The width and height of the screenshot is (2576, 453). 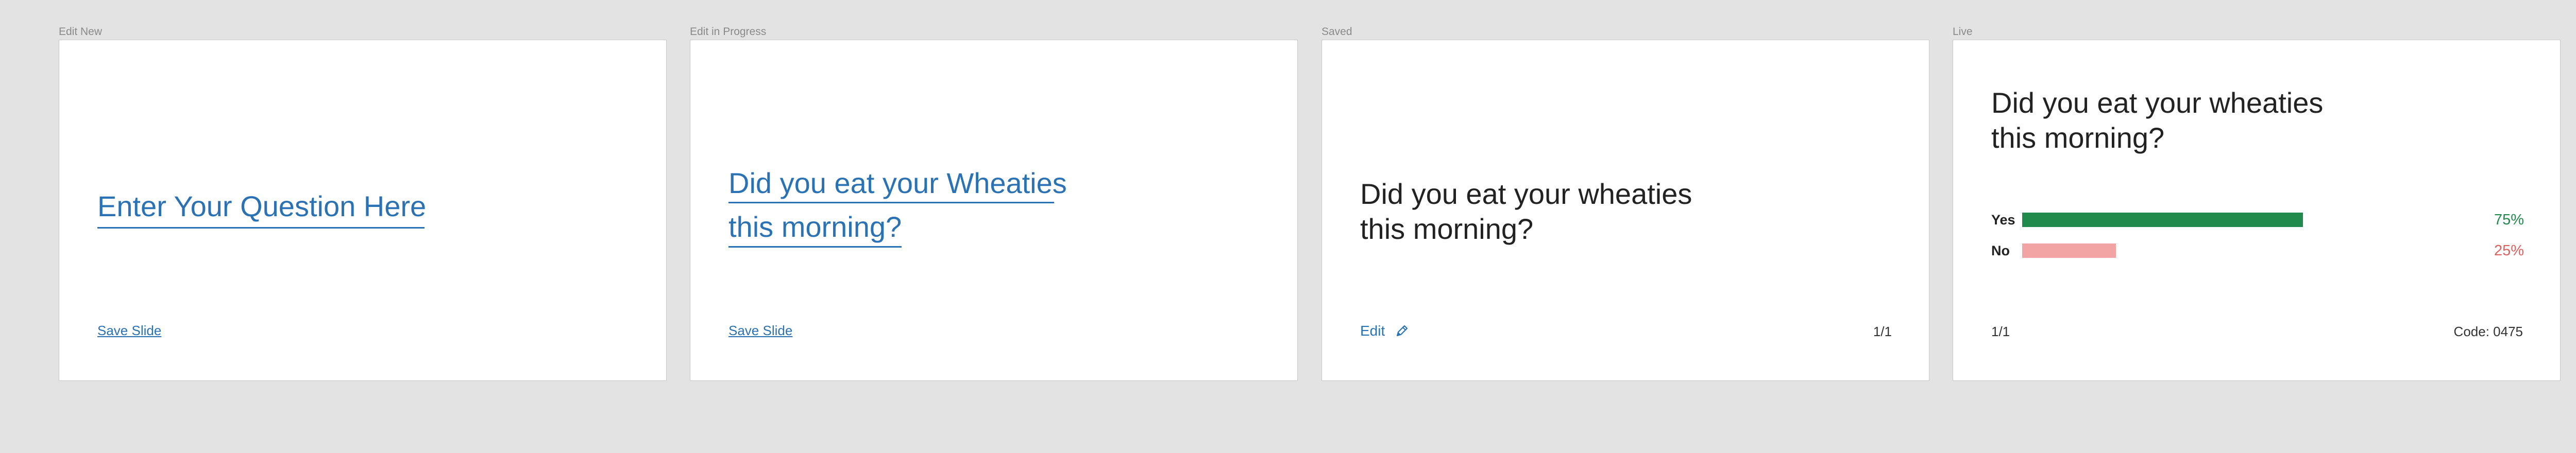 I want to click on panel-label: Saved, so click(x=1337, y=32).